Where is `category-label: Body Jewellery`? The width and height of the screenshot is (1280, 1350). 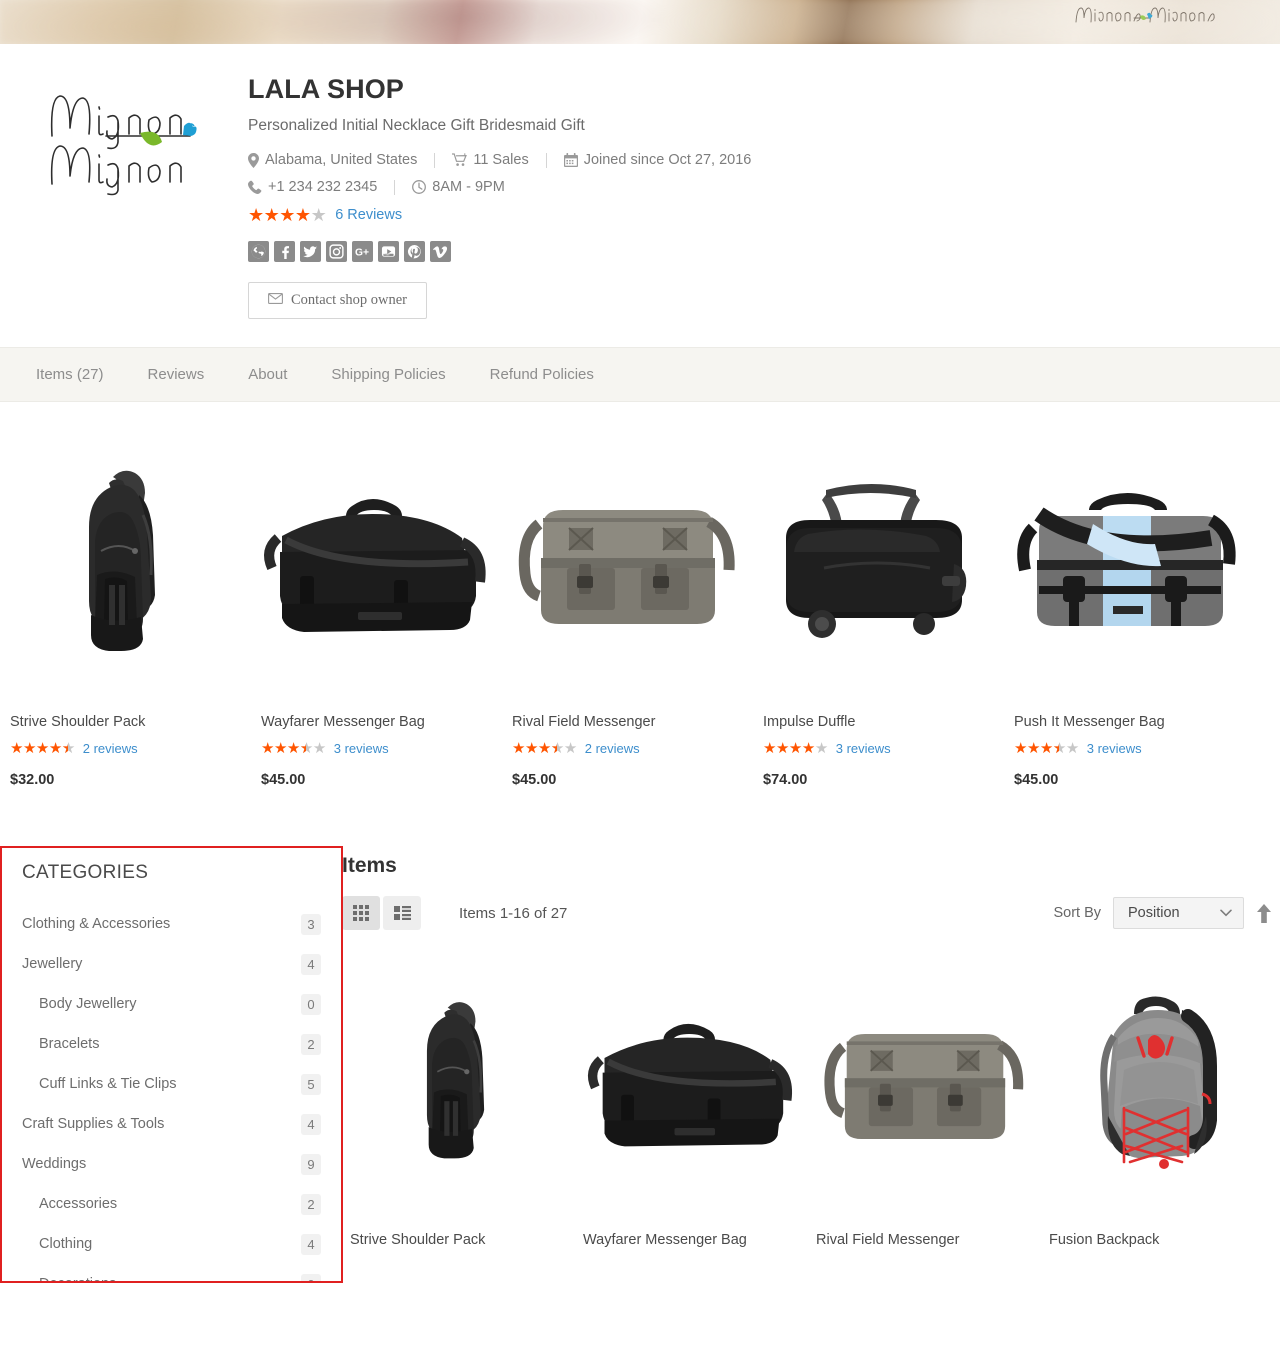
category-label: Body Jewellery is located at coordinates (88, 1004).